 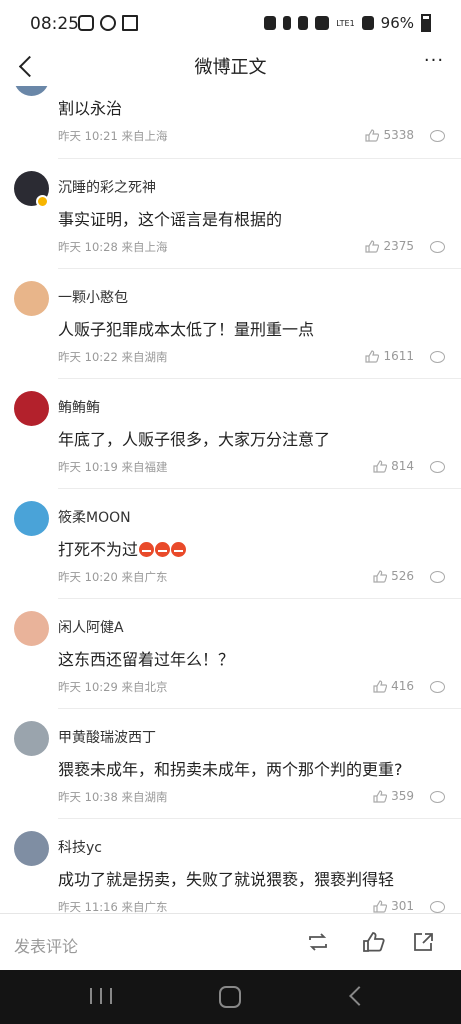 What do you see at coordinates (88, 687) in the screenshot?
I see `comment-time: 昨天 10:29` at bounding box center [88, 687].